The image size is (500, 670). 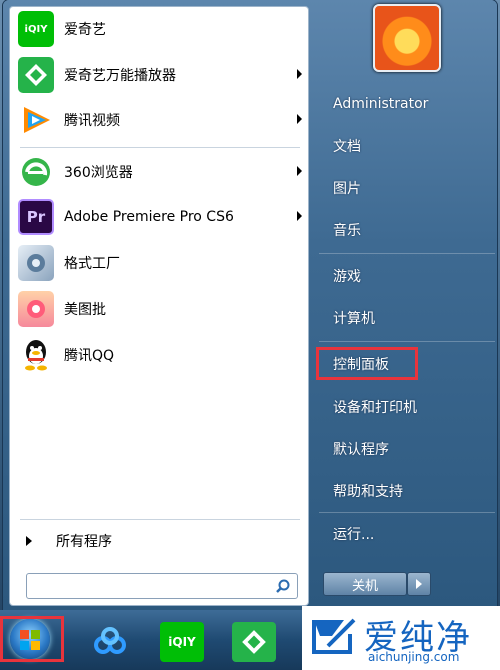 I want to click on menu-item-music: 音乐, so click(x=408, y=230).